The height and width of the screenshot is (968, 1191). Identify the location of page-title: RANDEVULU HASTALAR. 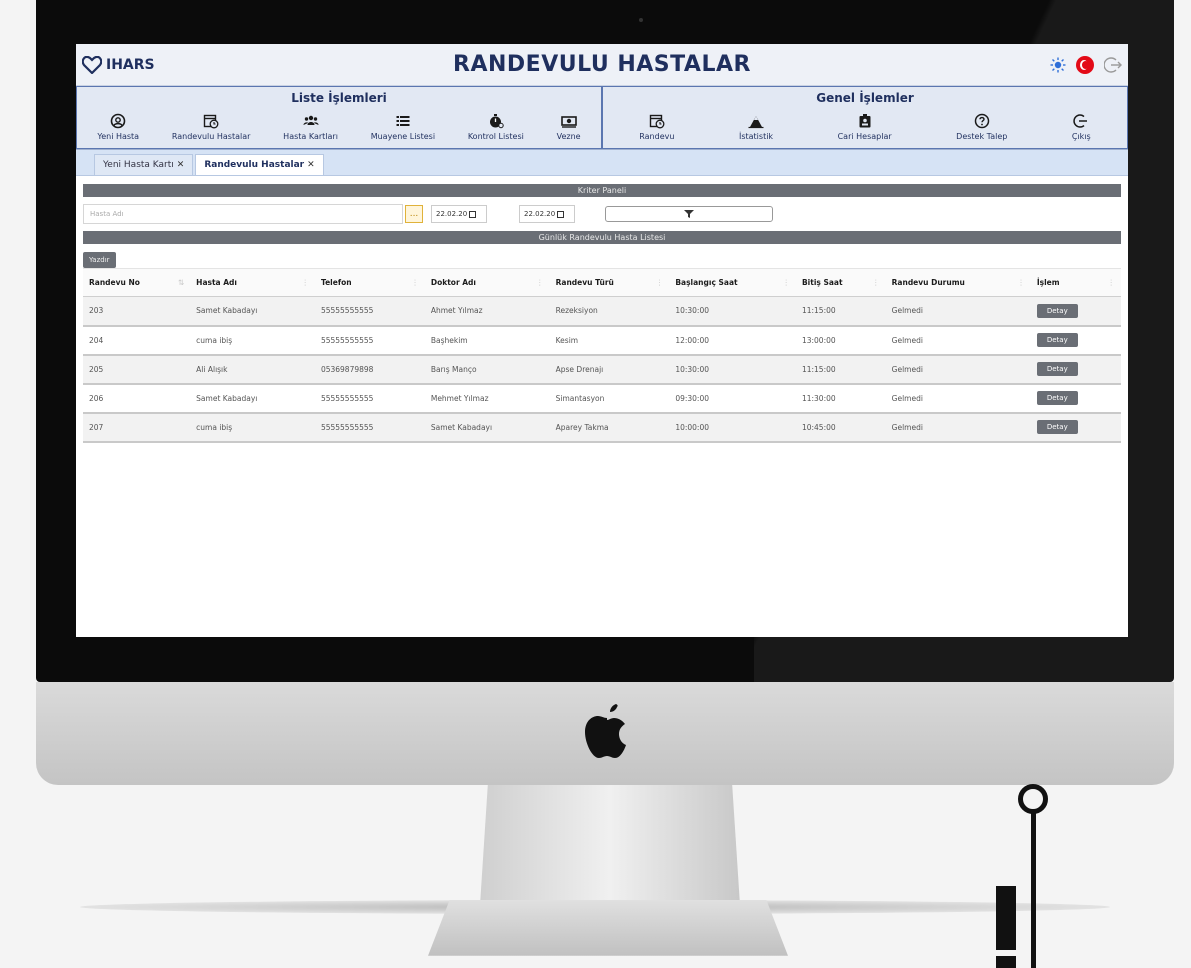
(602, 64).